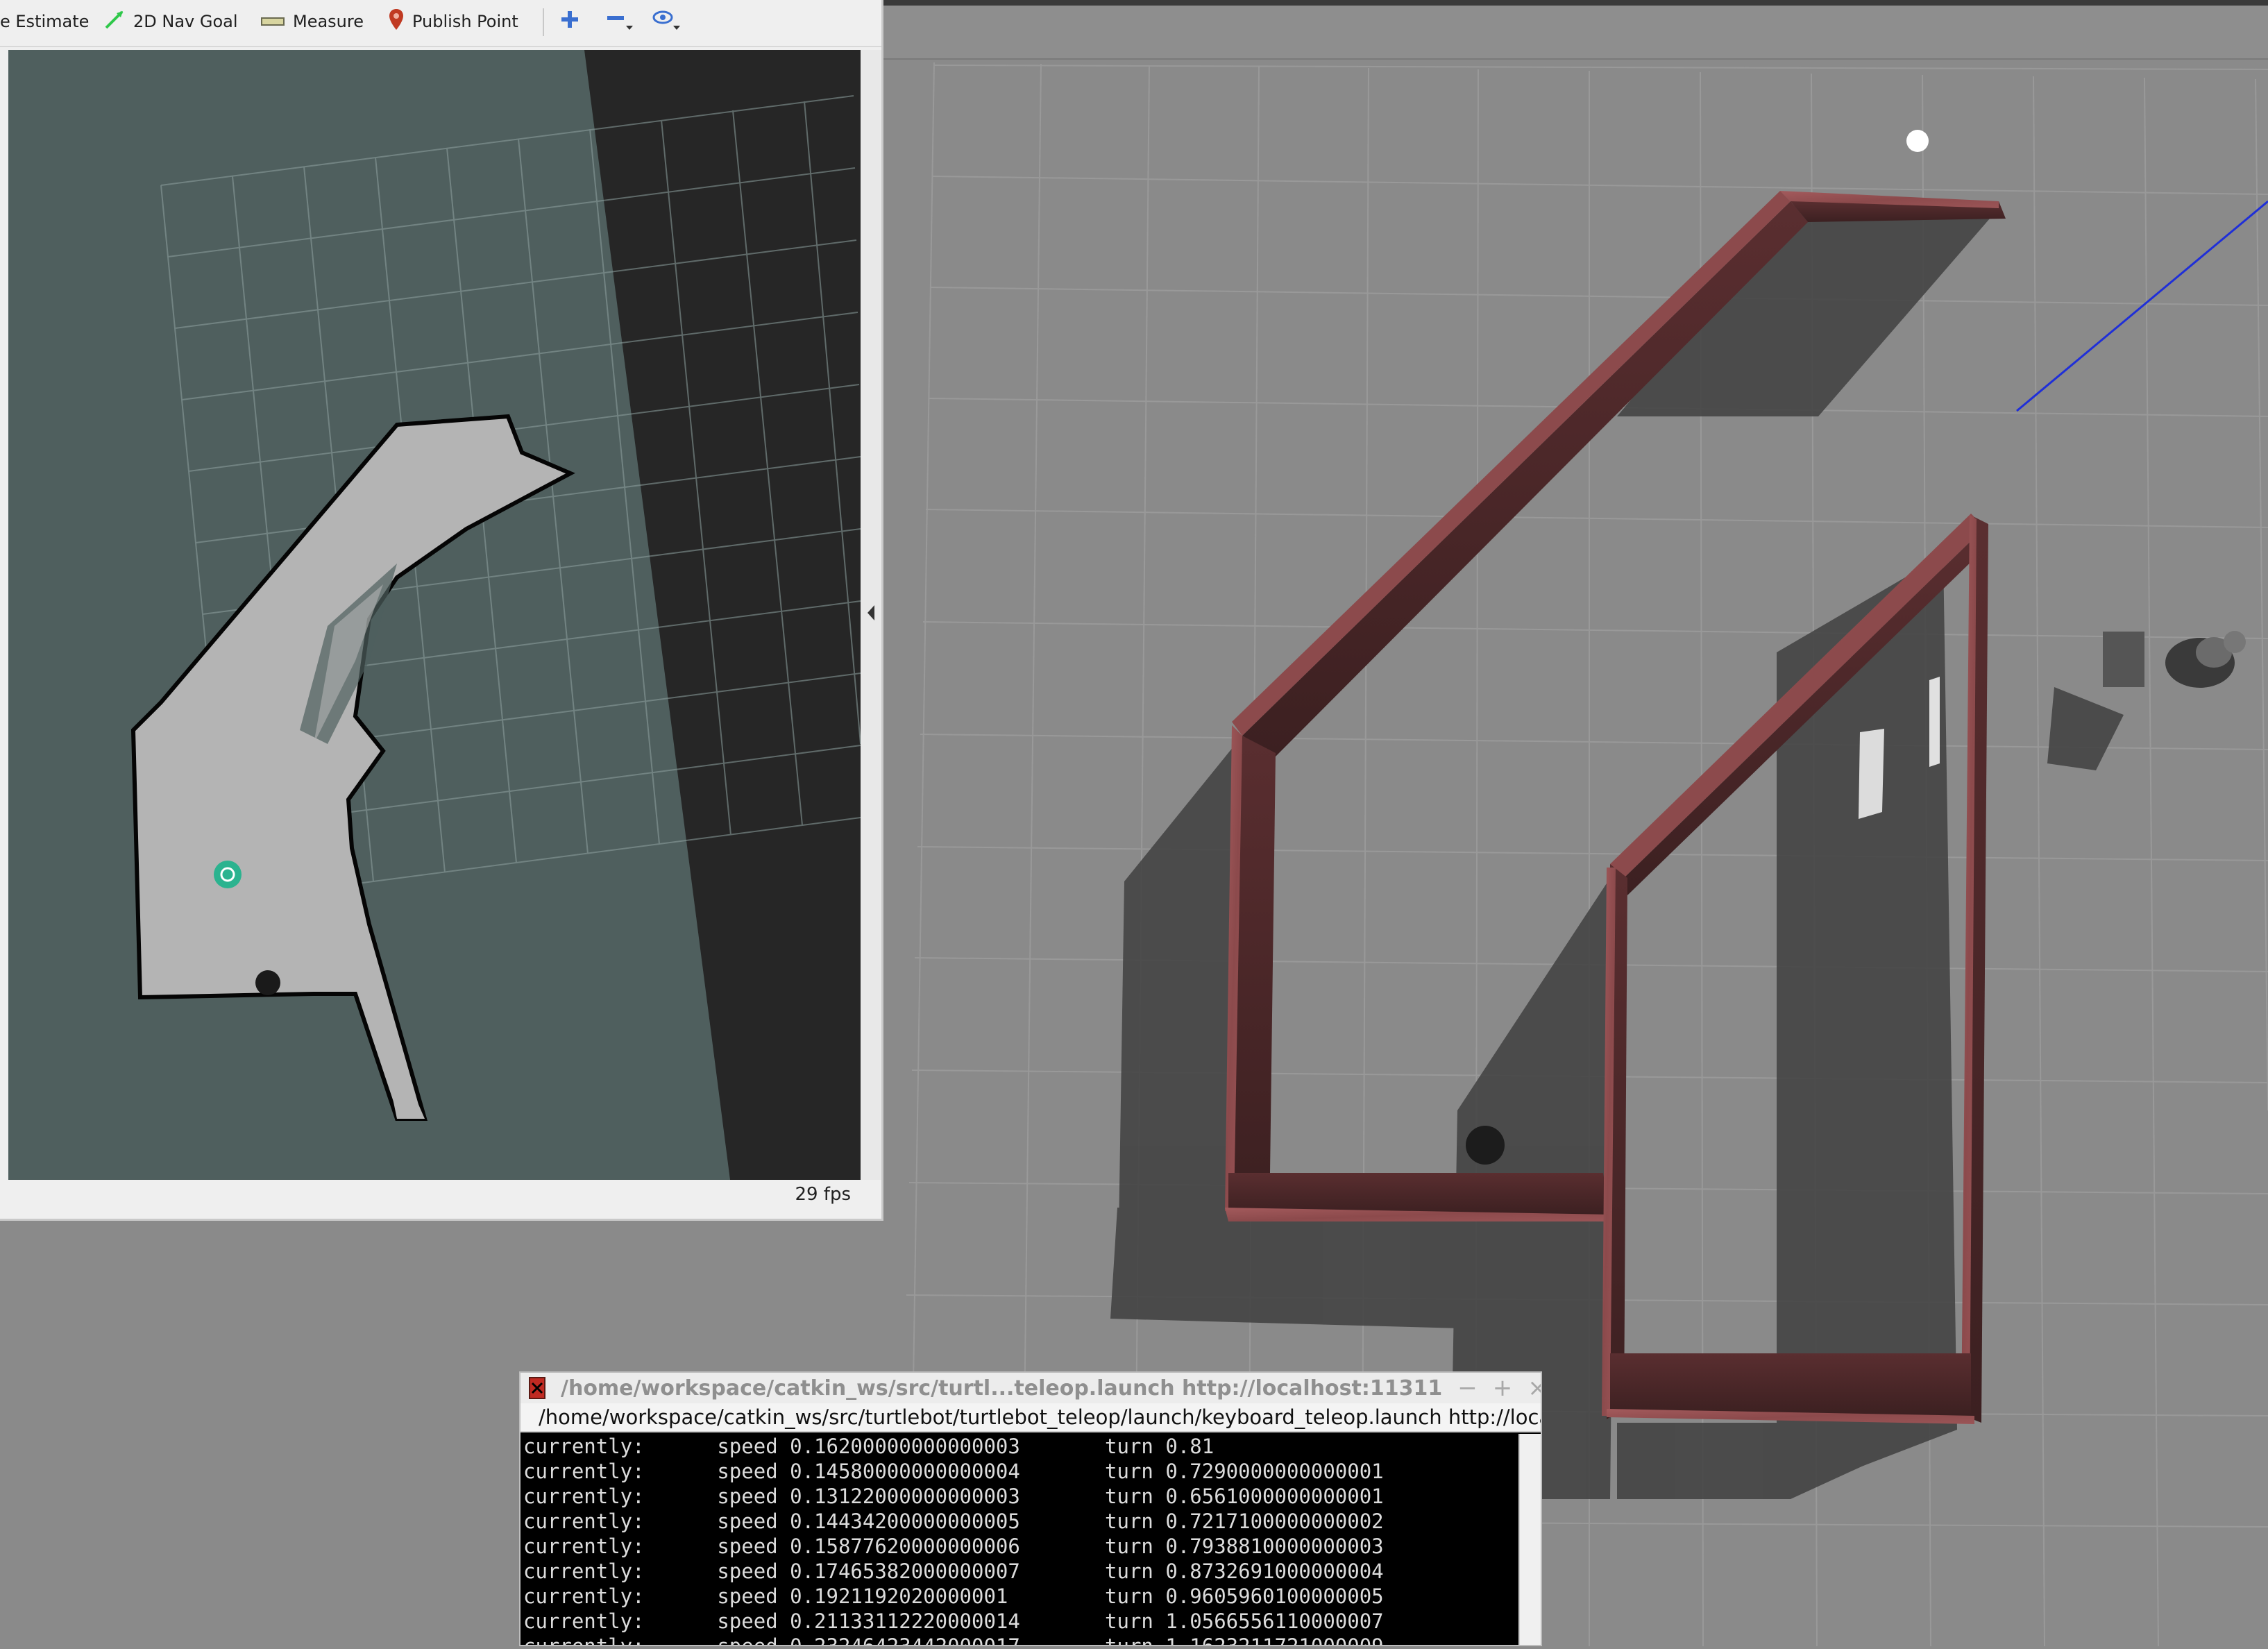 Image resolution: width=2268 pixels, height=1649 pixels. What do you see at coordinates (228, 874) in the screenshot?
I see `robot-marker-icon` at bounding box center [228, 874].